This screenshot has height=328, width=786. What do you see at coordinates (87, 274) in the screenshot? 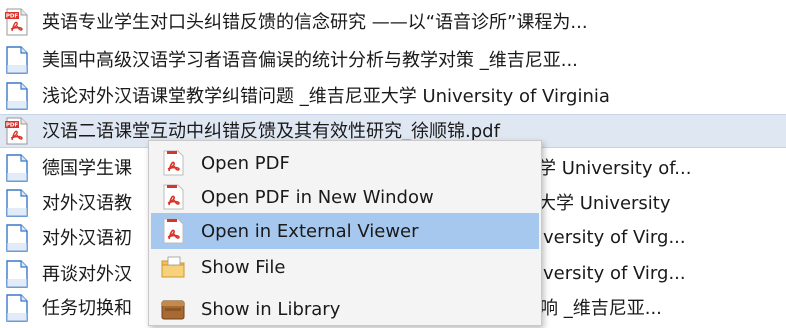
I see `file-name: 再谈对外汉` at bounding box center [87, 274].